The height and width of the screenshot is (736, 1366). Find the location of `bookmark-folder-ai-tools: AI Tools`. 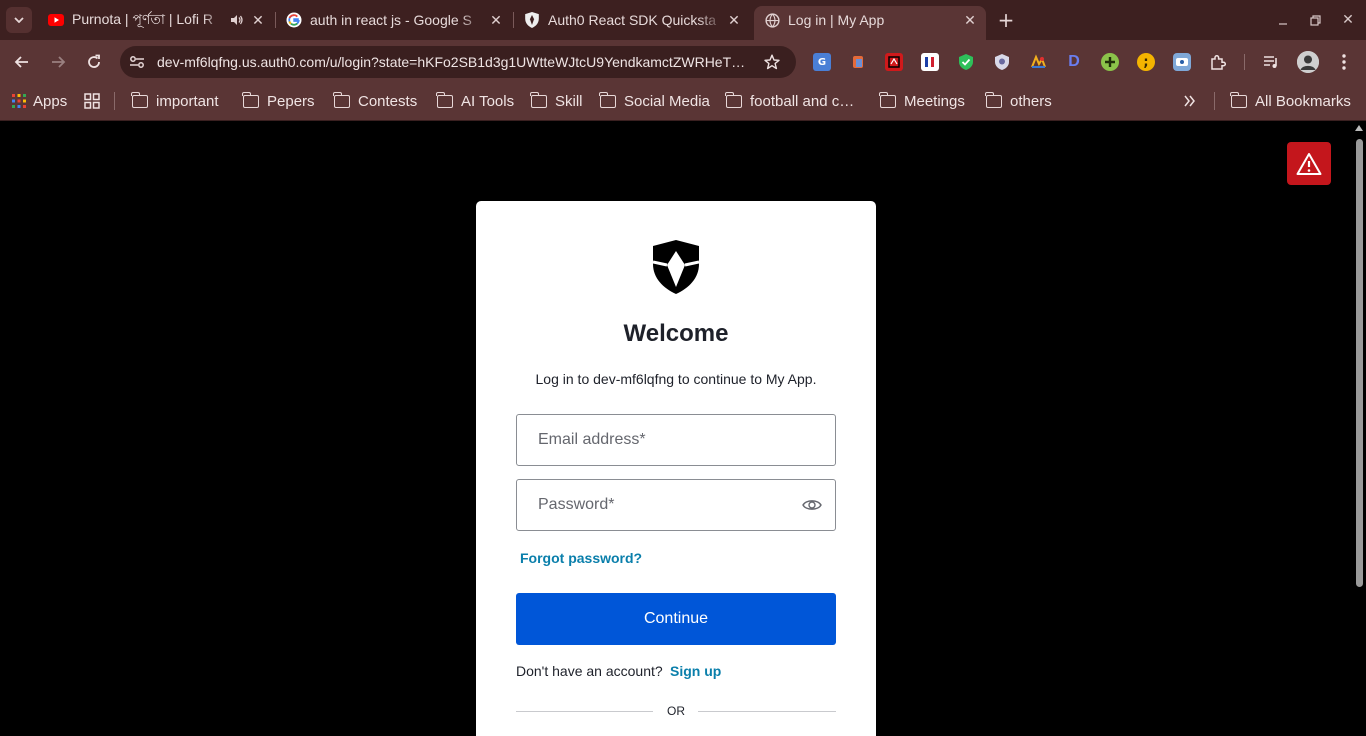

bookmark-folder-ai-tools: AI Tools is located at coordinates (475, 101).